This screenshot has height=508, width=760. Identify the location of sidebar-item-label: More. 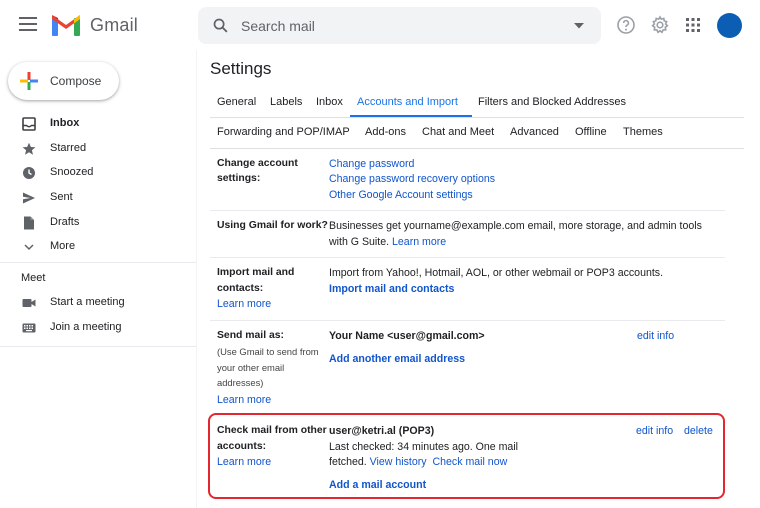
(63, 246).